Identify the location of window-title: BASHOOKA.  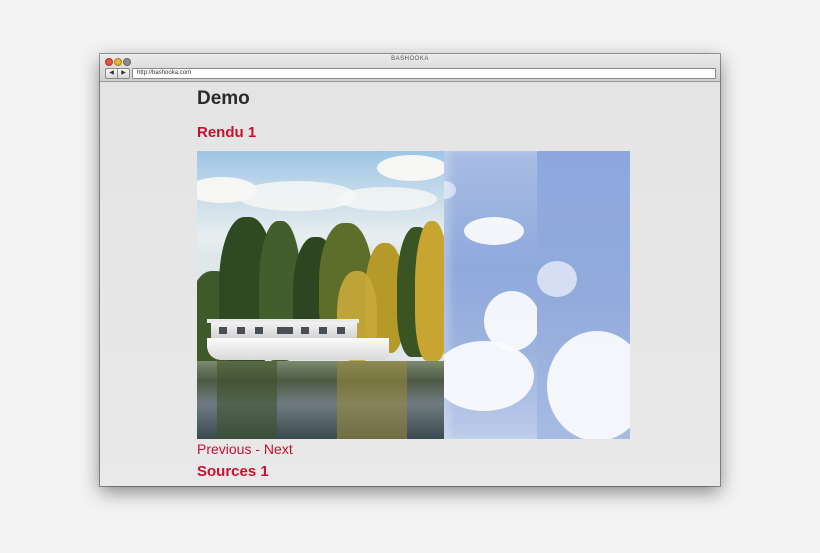
(410, 59).